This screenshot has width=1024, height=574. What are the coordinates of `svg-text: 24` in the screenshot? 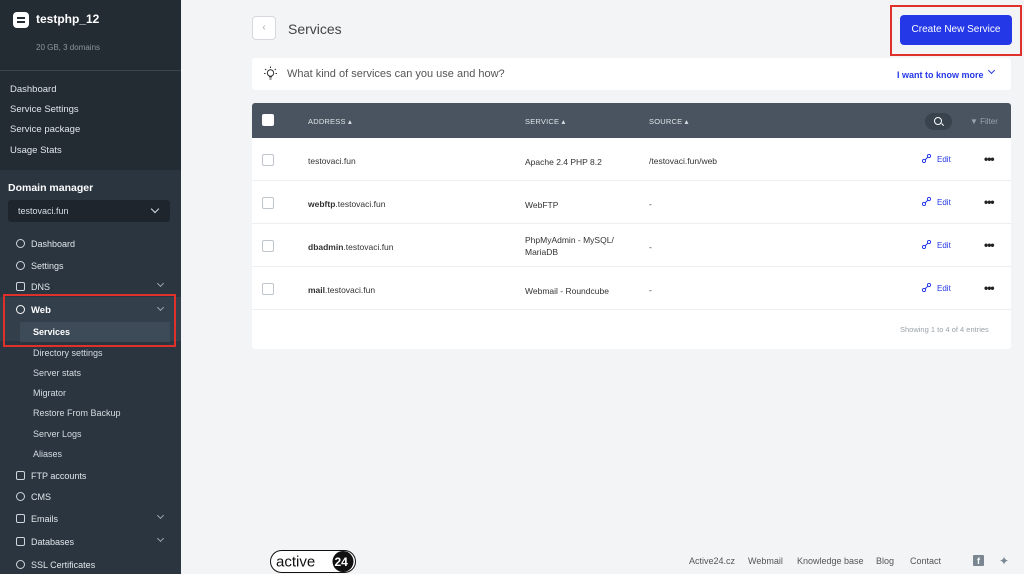 It's located at (342, 562).